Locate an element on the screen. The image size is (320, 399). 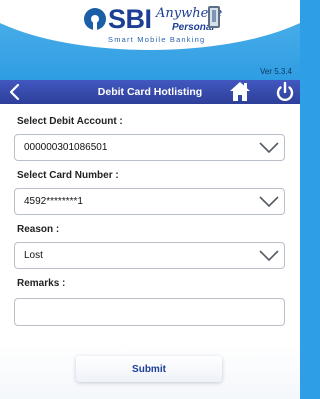
card-number-select: 4592********1 is located at coordinates (149, 201).